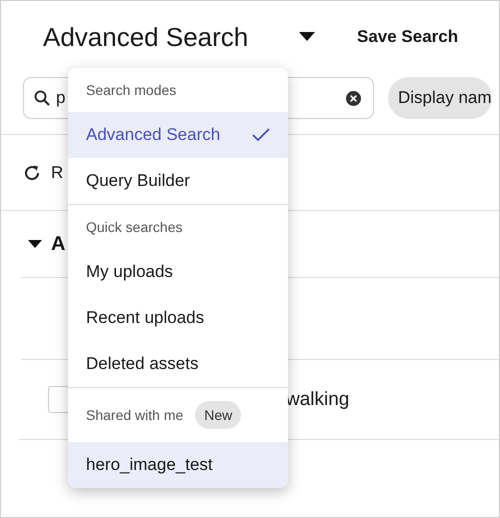 This screenshot has height=518, width=500. I want to click on section-heading: Shared with me, so click(135, 415).